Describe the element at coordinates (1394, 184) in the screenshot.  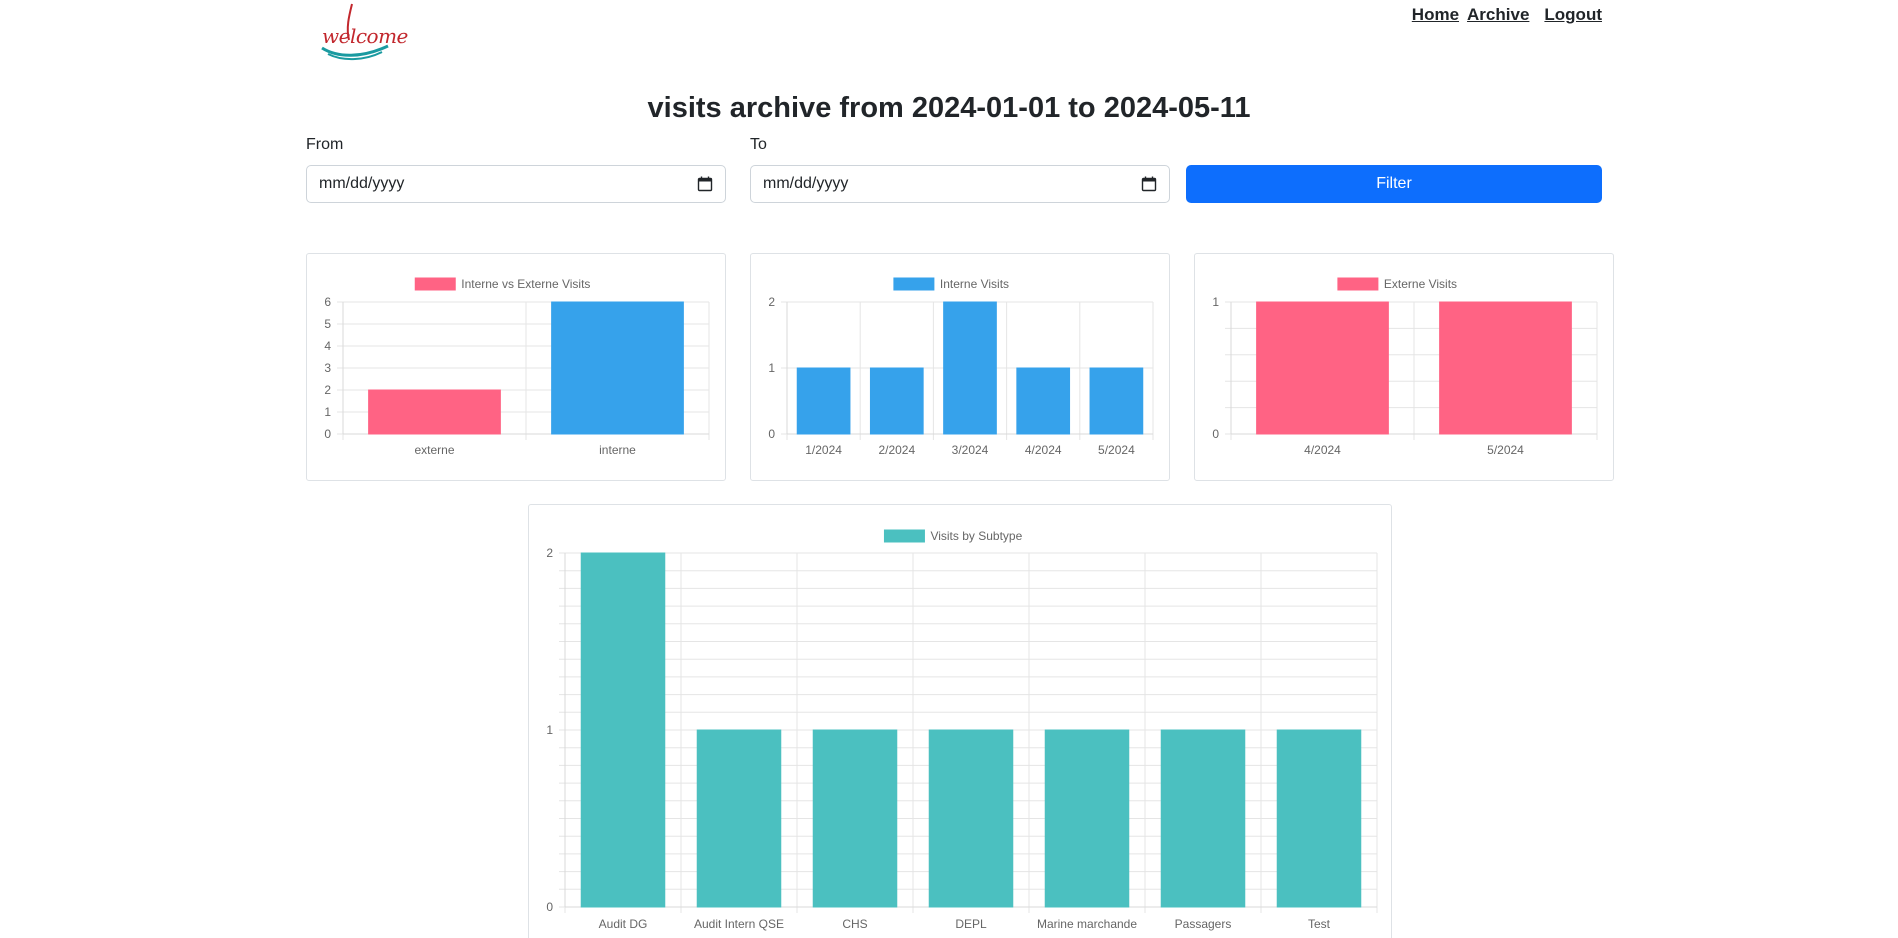
I see `filter-button: Filter` at that location.